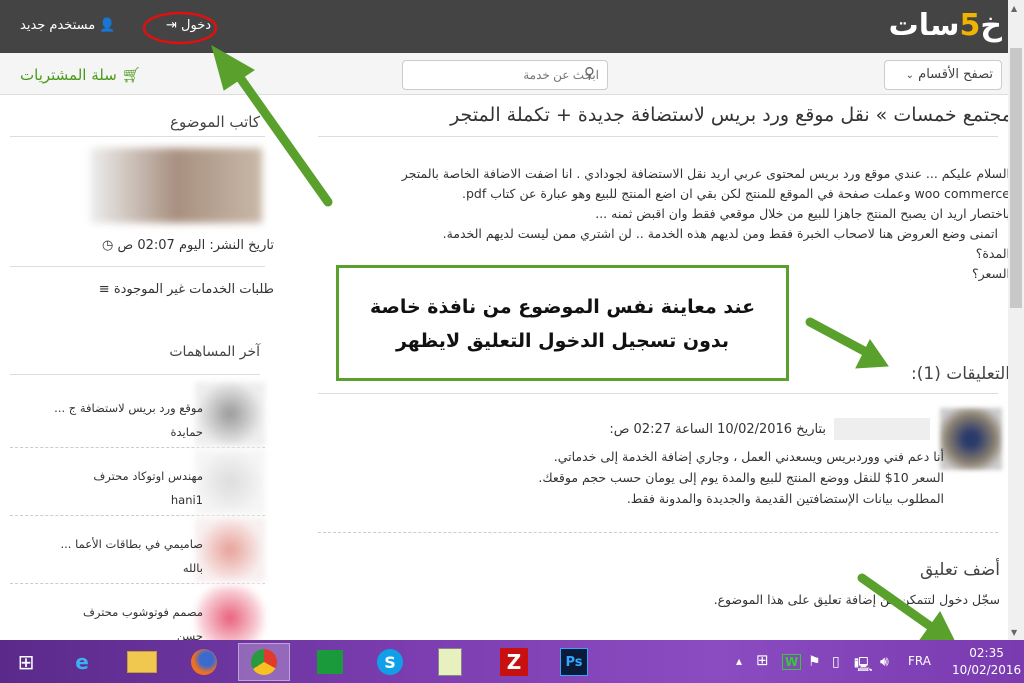  I want to click on tray-expand-icon: ▴, so click(739, 661).